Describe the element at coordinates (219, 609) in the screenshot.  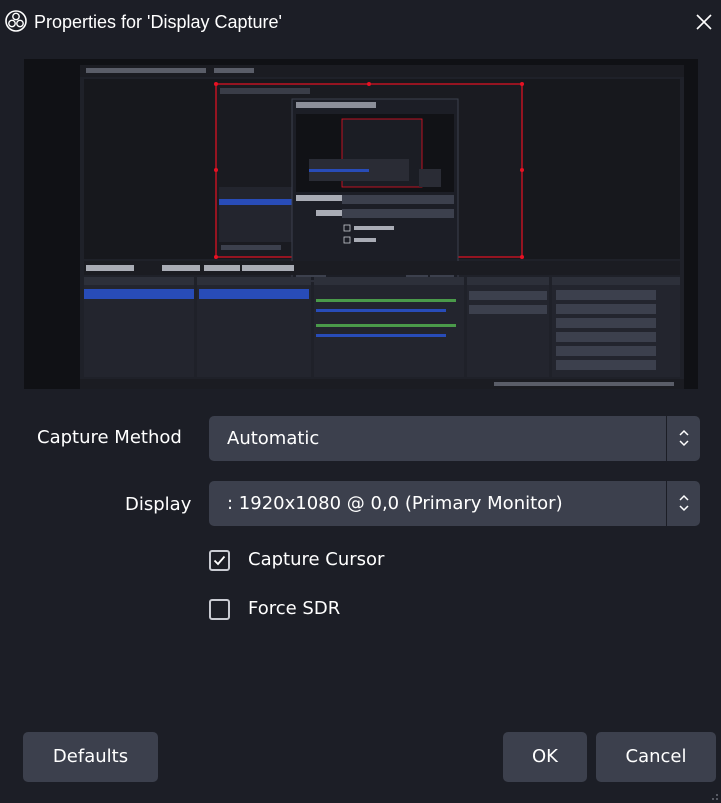
I see `force-sdr-box` at that location.